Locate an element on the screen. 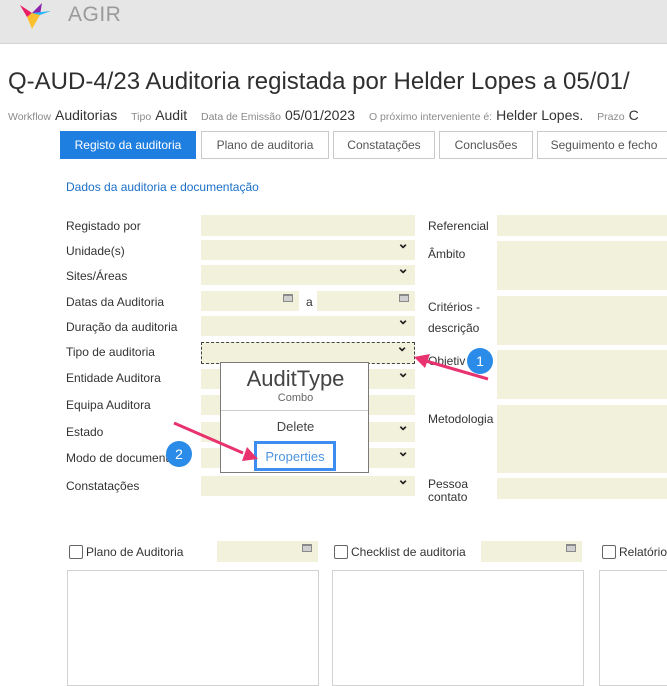 The height and width of the screenshot is (686, 667). relatorio-attachment-area is located at coordinates (633, 628).